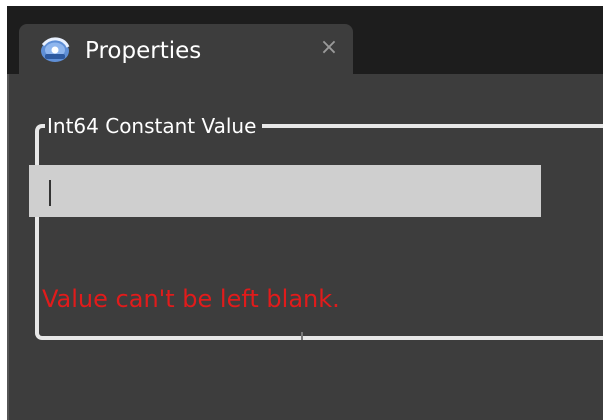  What do you see at coordinates (302, 336) in the screenshot?
I see `groupbox-divider` at bounding box center [302, 336].